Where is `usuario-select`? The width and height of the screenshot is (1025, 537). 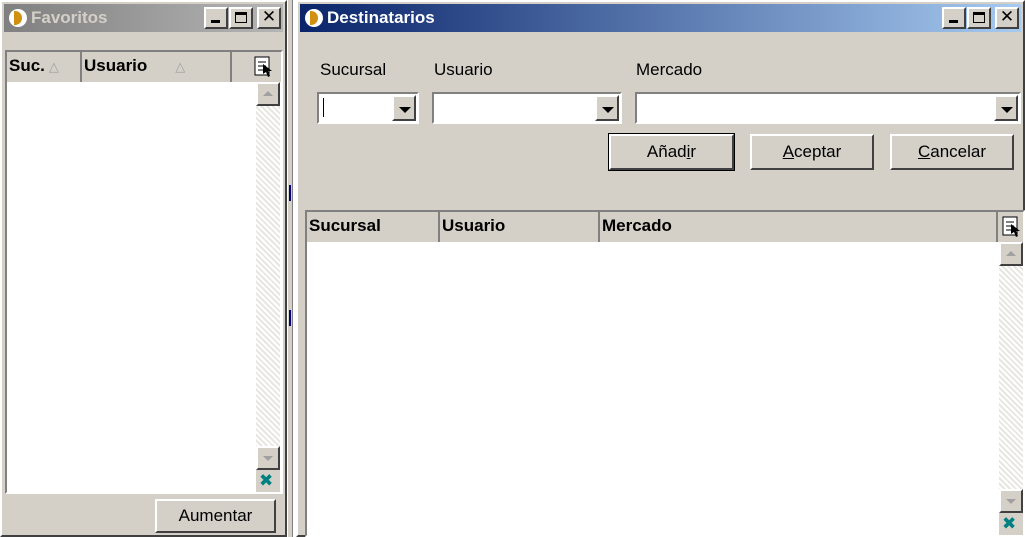
usuario-select is located at coordinates (527, 108).